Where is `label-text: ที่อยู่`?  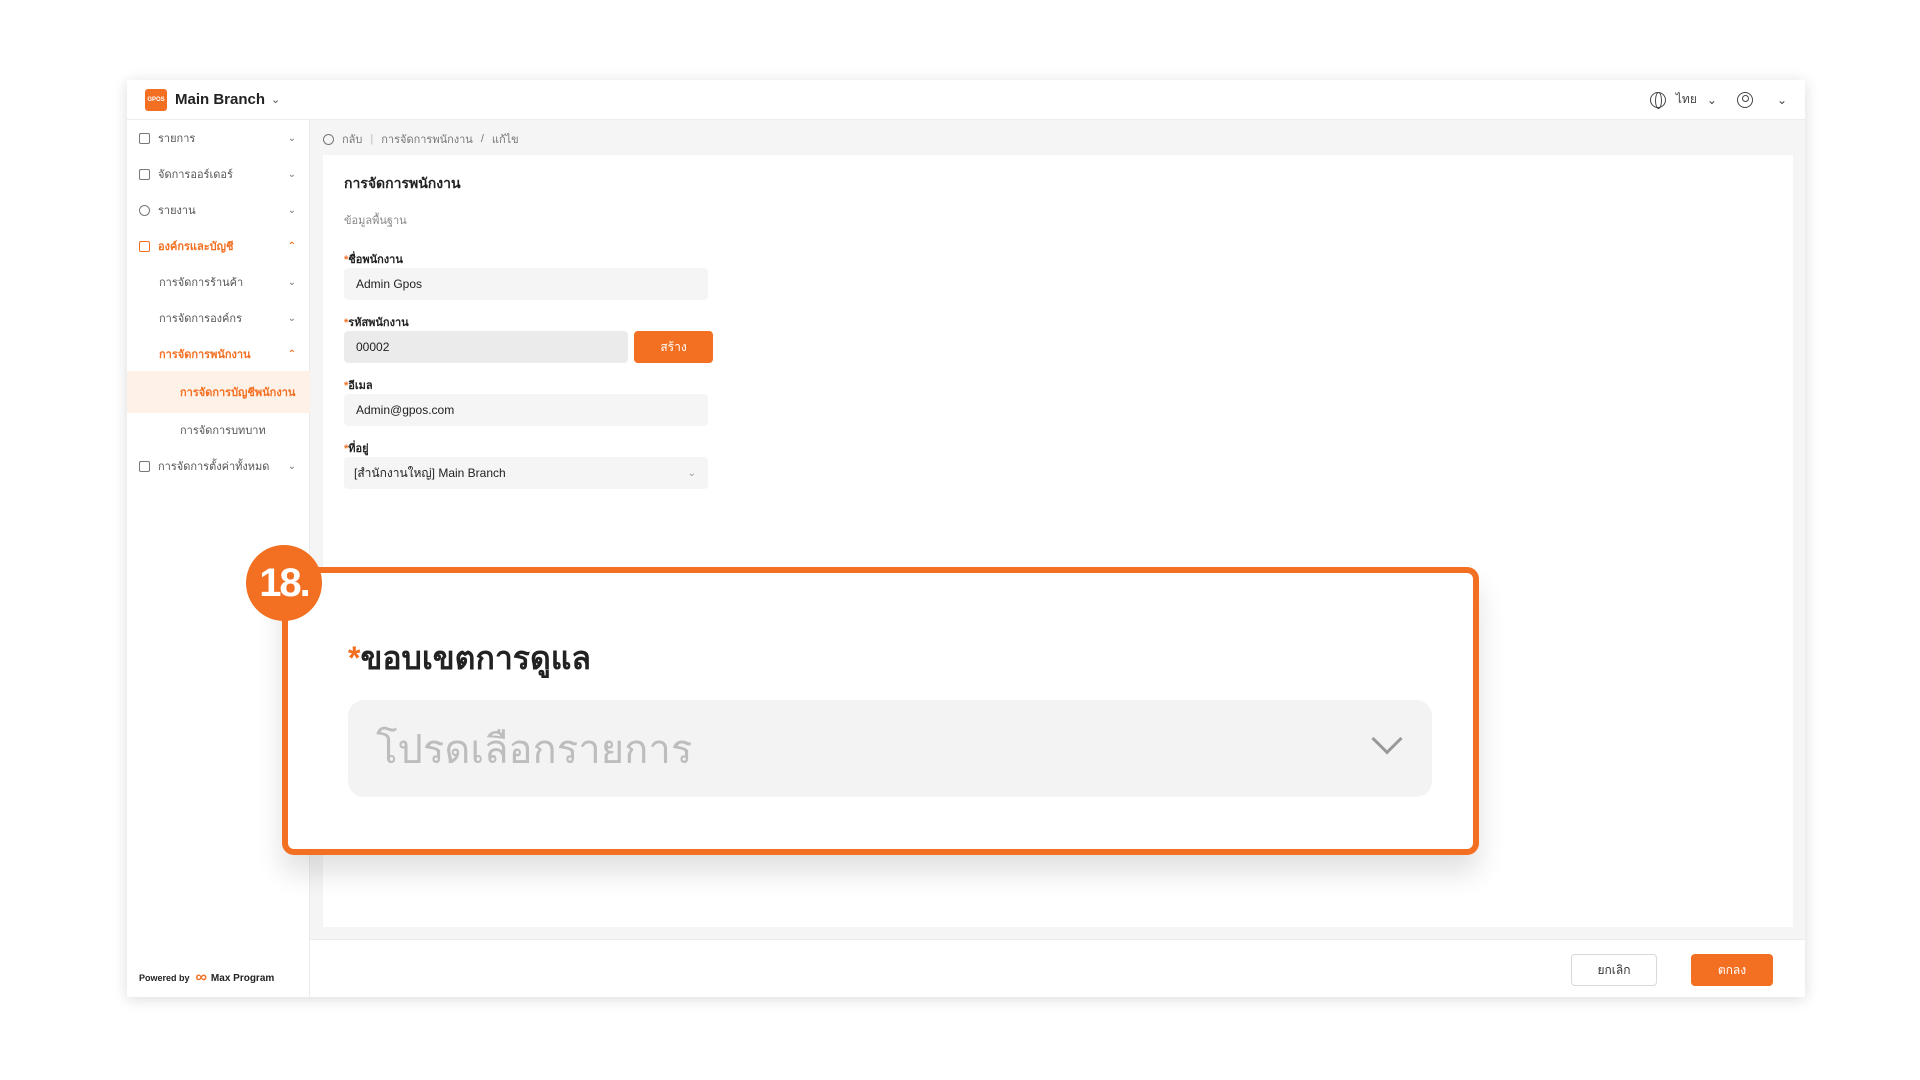
label-text: ที่อยู่ is located at coordinates (358, 449).